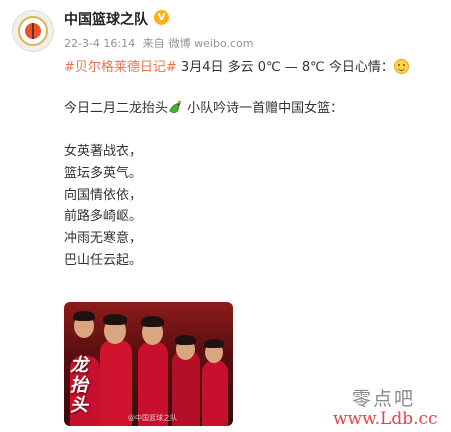 The width and height of the screenshot is (451, 432). I want to click on poem-line: 女英著战衣，, so click(103, 151).